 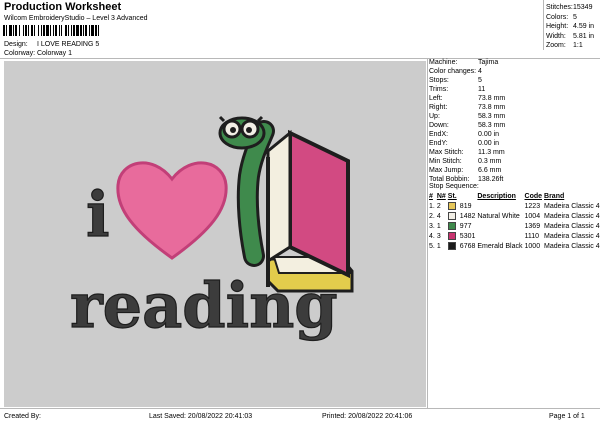 I want to click on machine-info-row: Down: 58.3 mm, so click(x=467, y=125).